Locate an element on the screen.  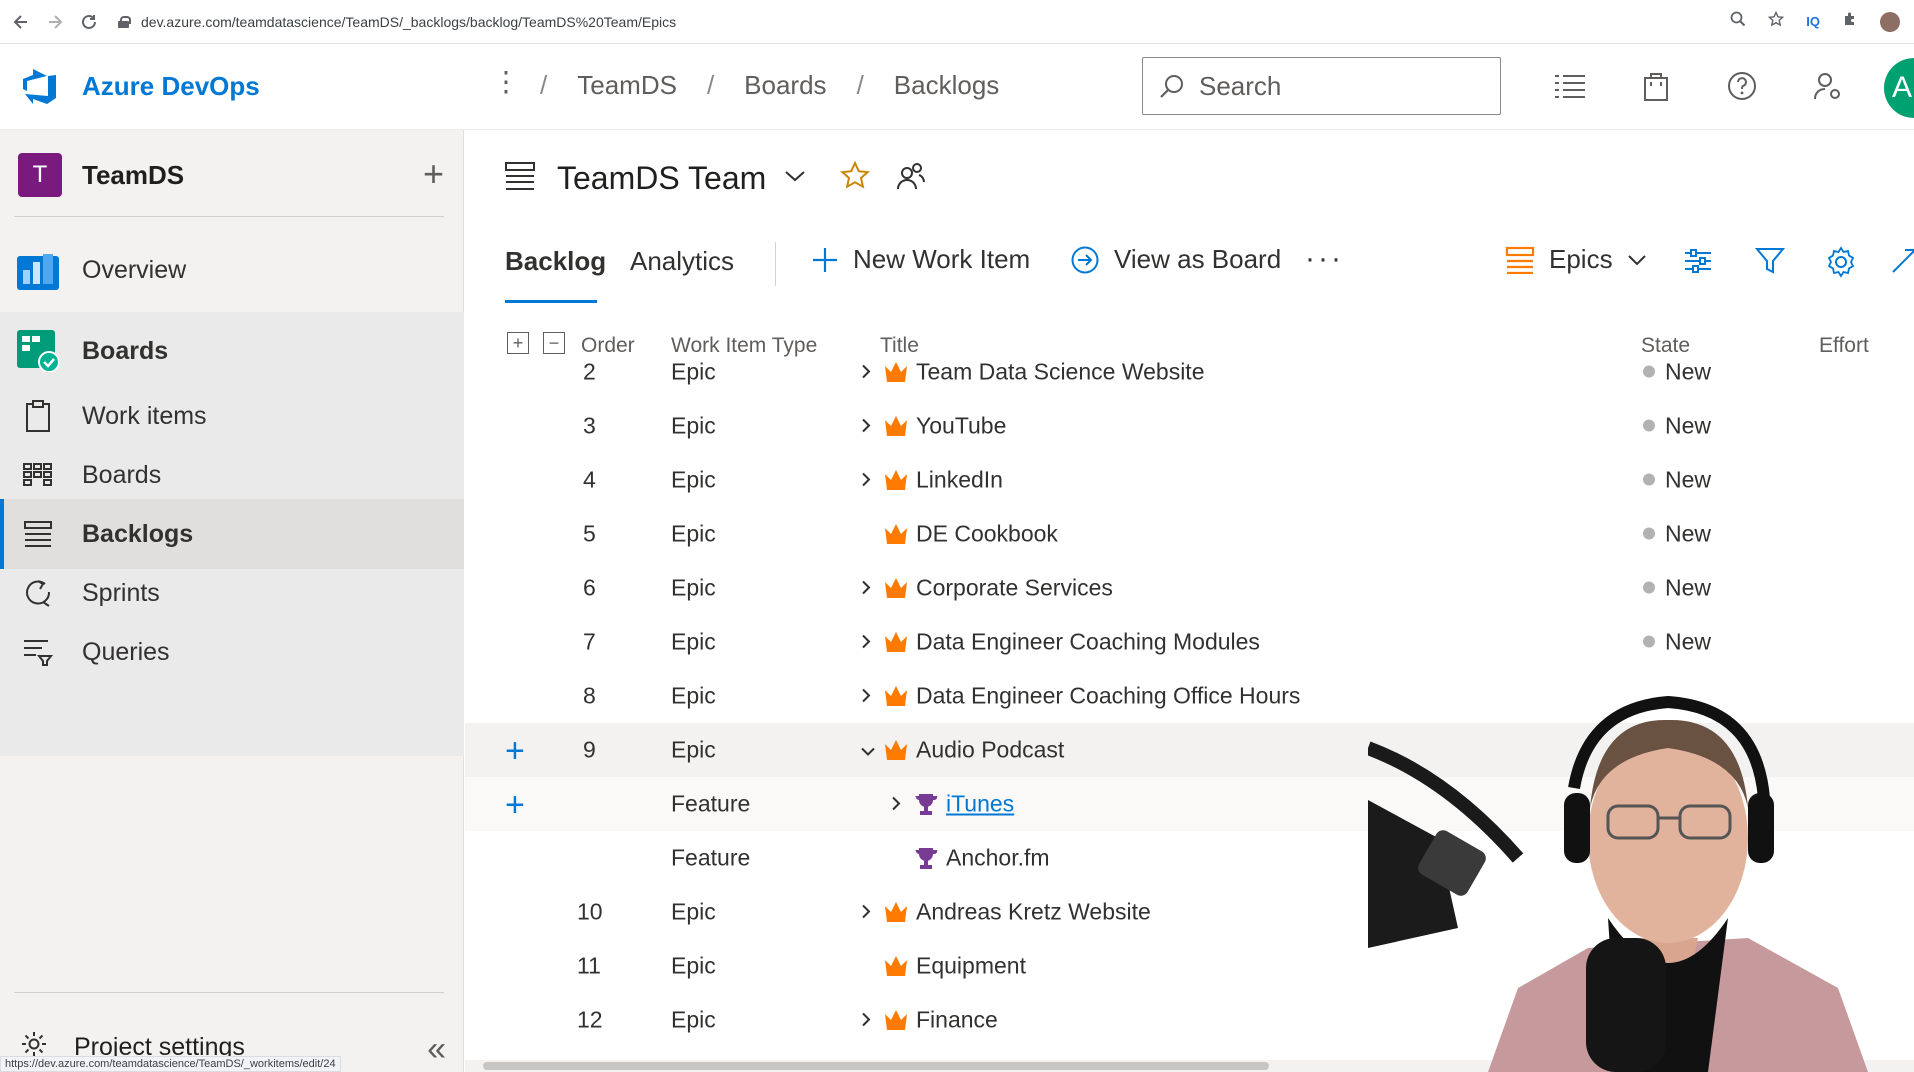
backlog-icon is located at coordinates (520, 178).